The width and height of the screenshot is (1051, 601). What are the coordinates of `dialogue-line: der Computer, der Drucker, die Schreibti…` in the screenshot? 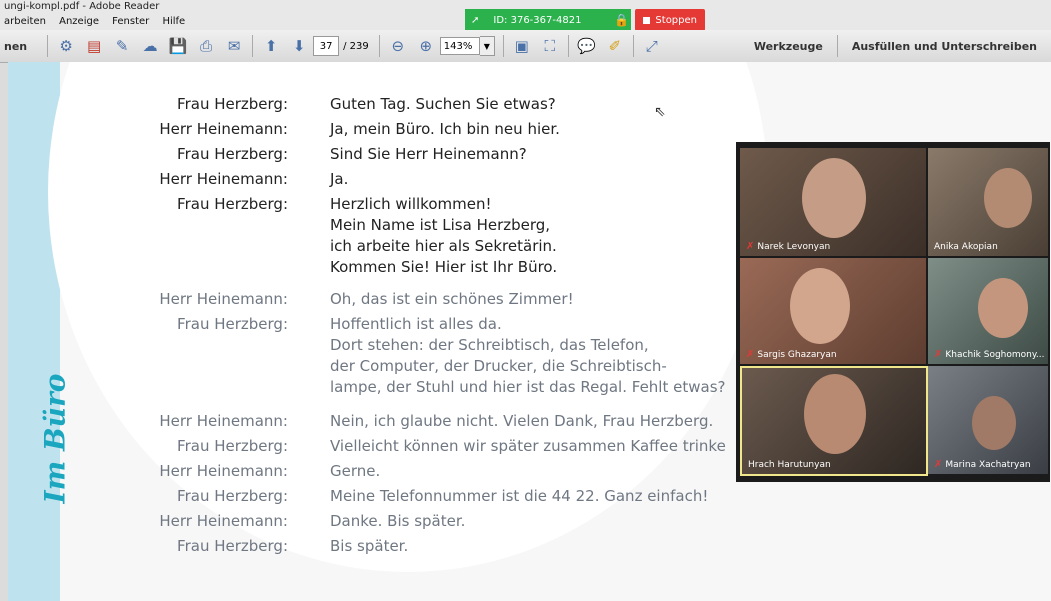 It's located at (498, 366).